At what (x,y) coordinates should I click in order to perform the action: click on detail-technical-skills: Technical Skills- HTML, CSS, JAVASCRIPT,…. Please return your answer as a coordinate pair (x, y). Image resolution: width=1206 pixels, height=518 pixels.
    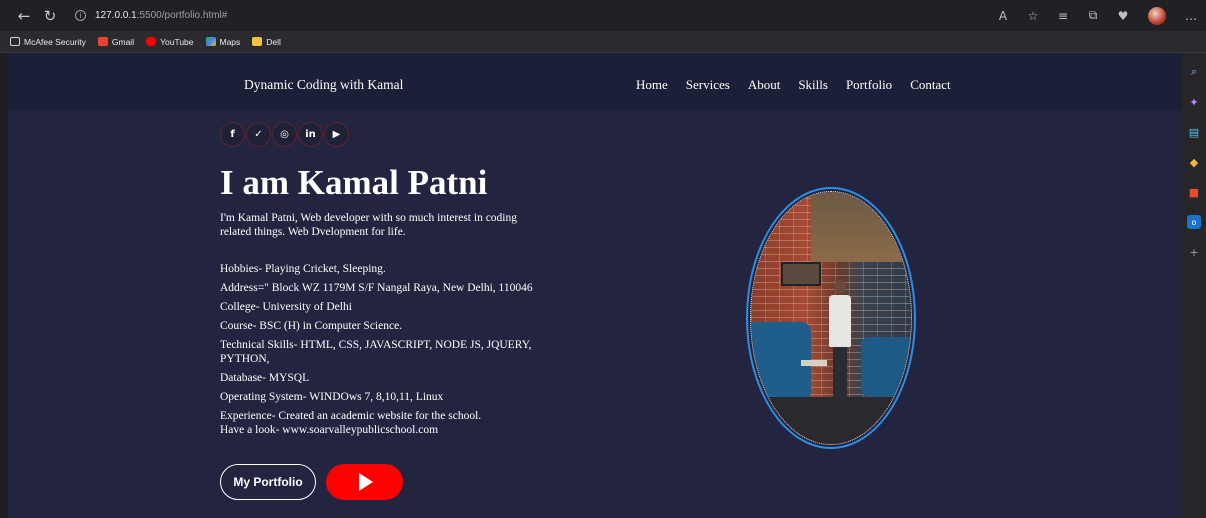
    Looking at the image, I should click on (376, 352).